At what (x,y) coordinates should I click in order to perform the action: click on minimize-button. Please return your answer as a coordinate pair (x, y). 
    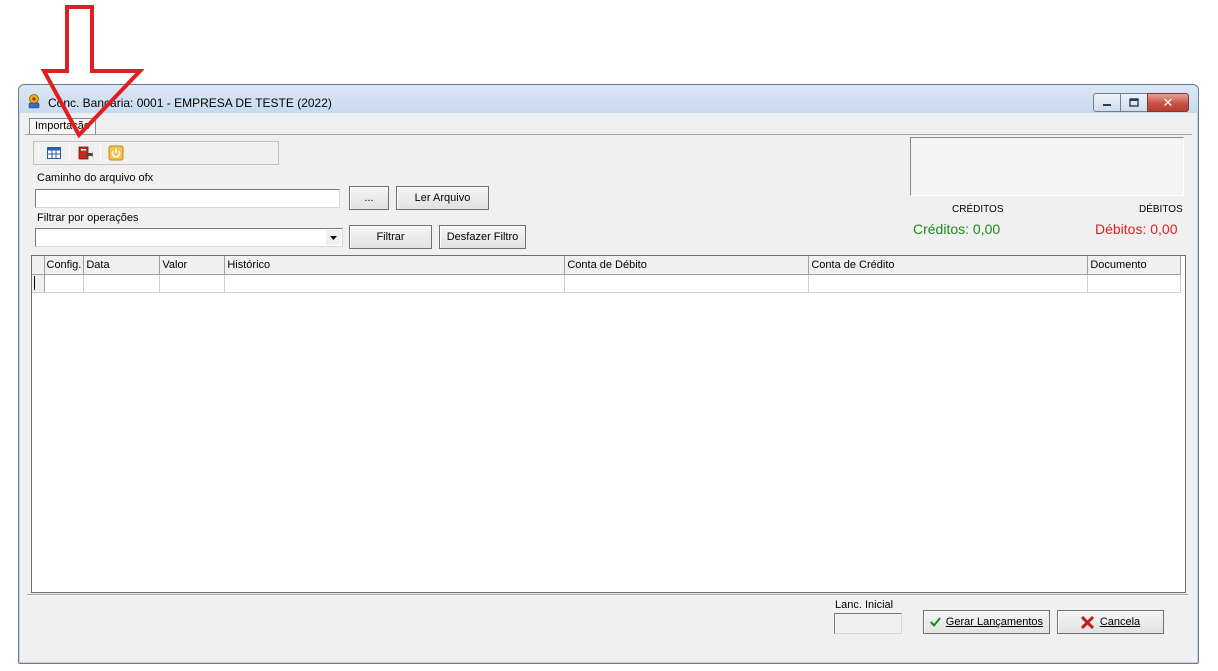
    Looking at the image, I should click on (1106, 102).